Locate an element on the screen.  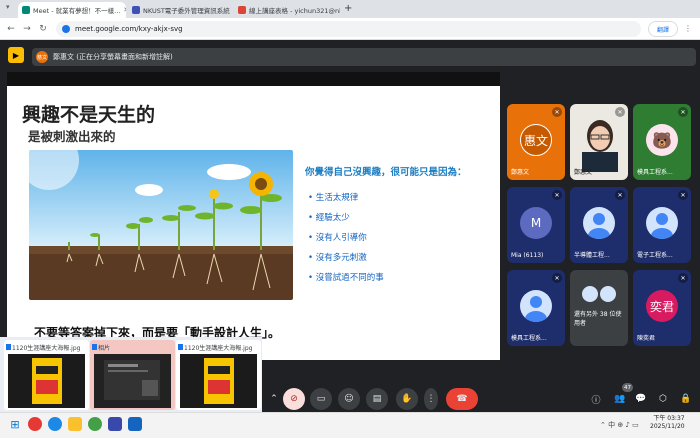
mail-favicon-icon is located at coordinates (242, 10).